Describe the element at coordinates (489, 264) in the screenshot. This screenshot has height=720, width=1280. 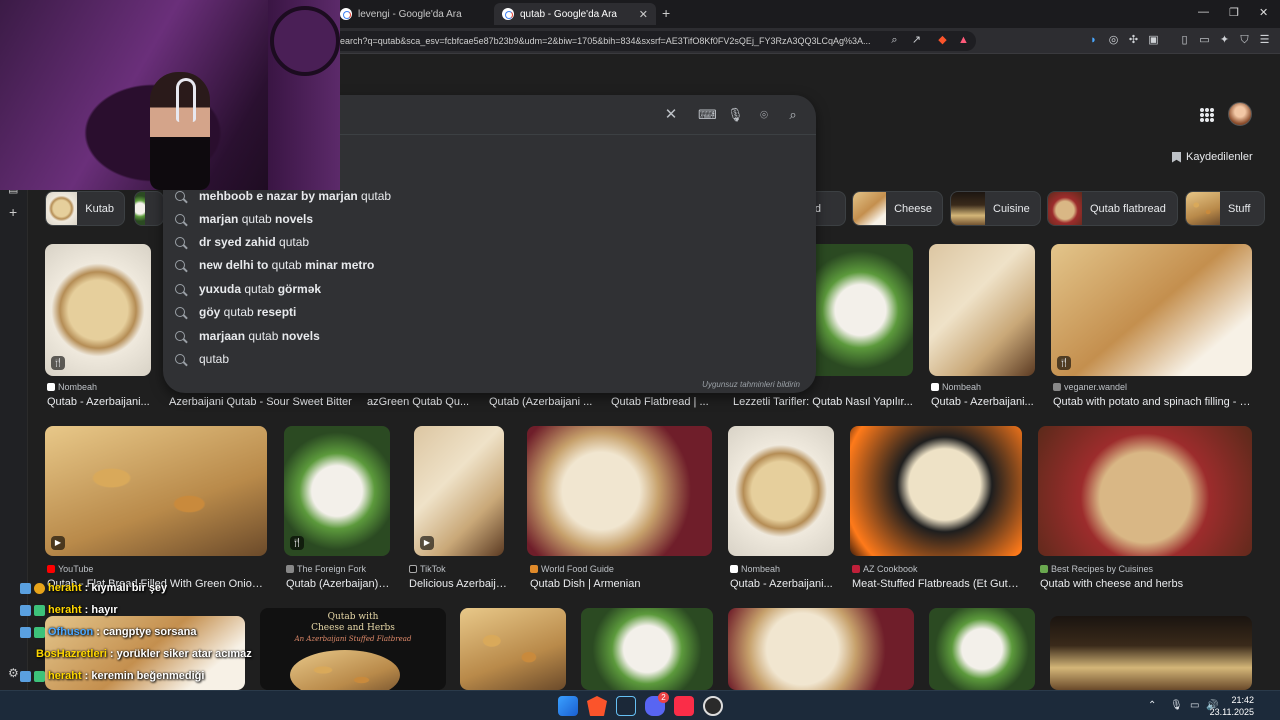
I see `suggestion-item: new delhi to qutab minar metro` at that location.